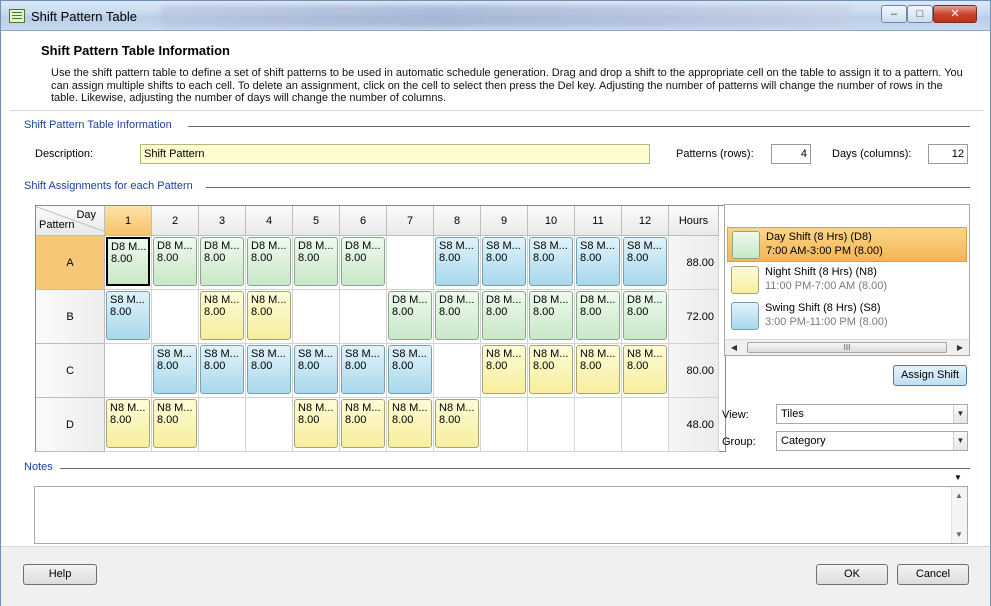  What do you see at coordinates (894, 14) in the screenshot?
I see `minimize-button: –` at bounding box center [894, 14].